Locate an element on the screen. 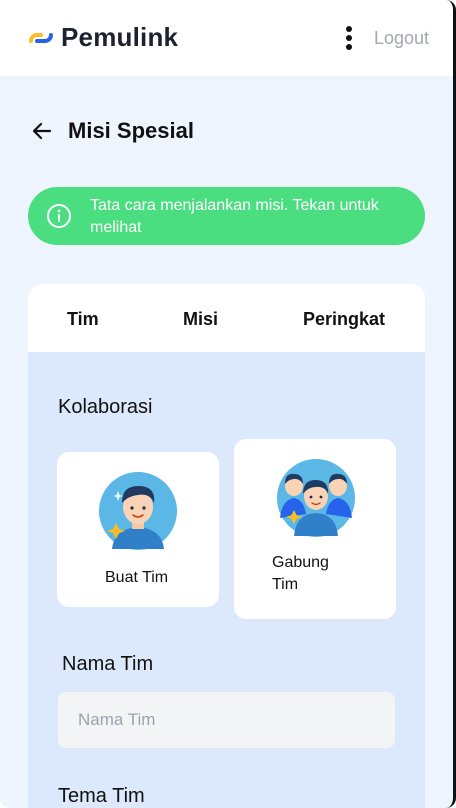  tab-peringkat: Peringkat is located at coordinates (344, 319).